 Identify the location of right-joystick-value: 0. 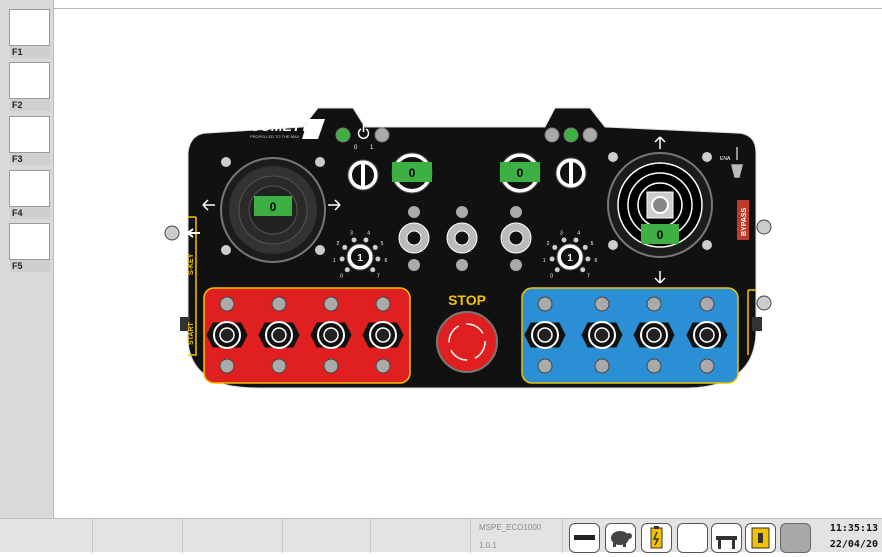
(660, 235).